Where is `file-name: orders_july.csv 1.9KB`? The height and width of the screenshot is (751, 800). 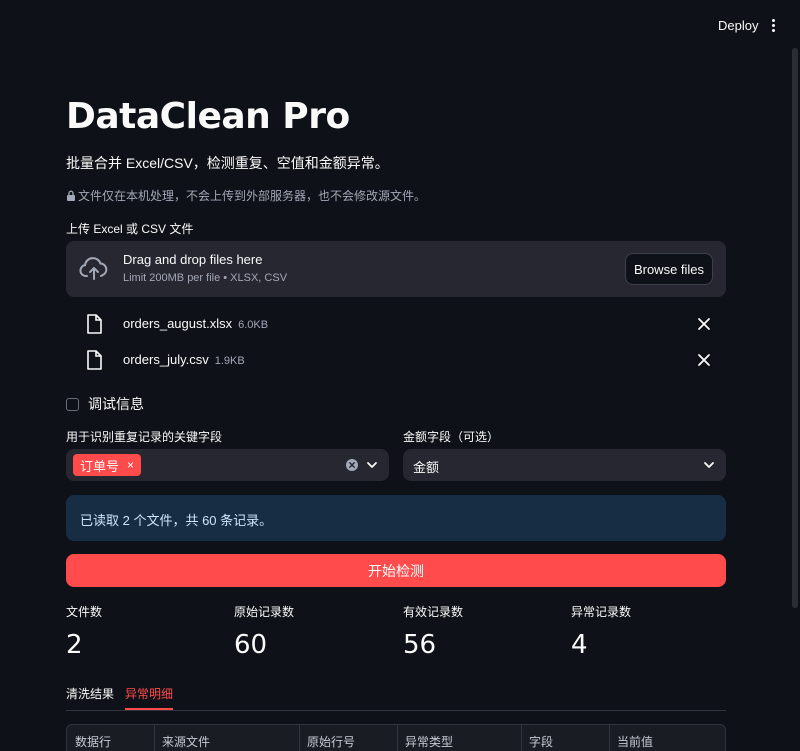 file-name: orders_july.csv 1.9KB is located at coordinates (184, 359).